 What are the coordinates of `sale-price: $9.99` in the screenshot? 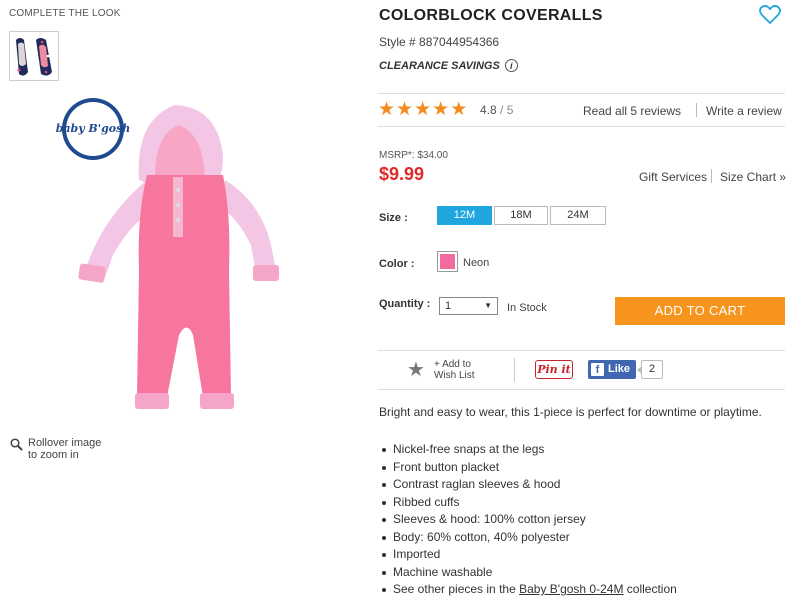 It's located at (402, 174).